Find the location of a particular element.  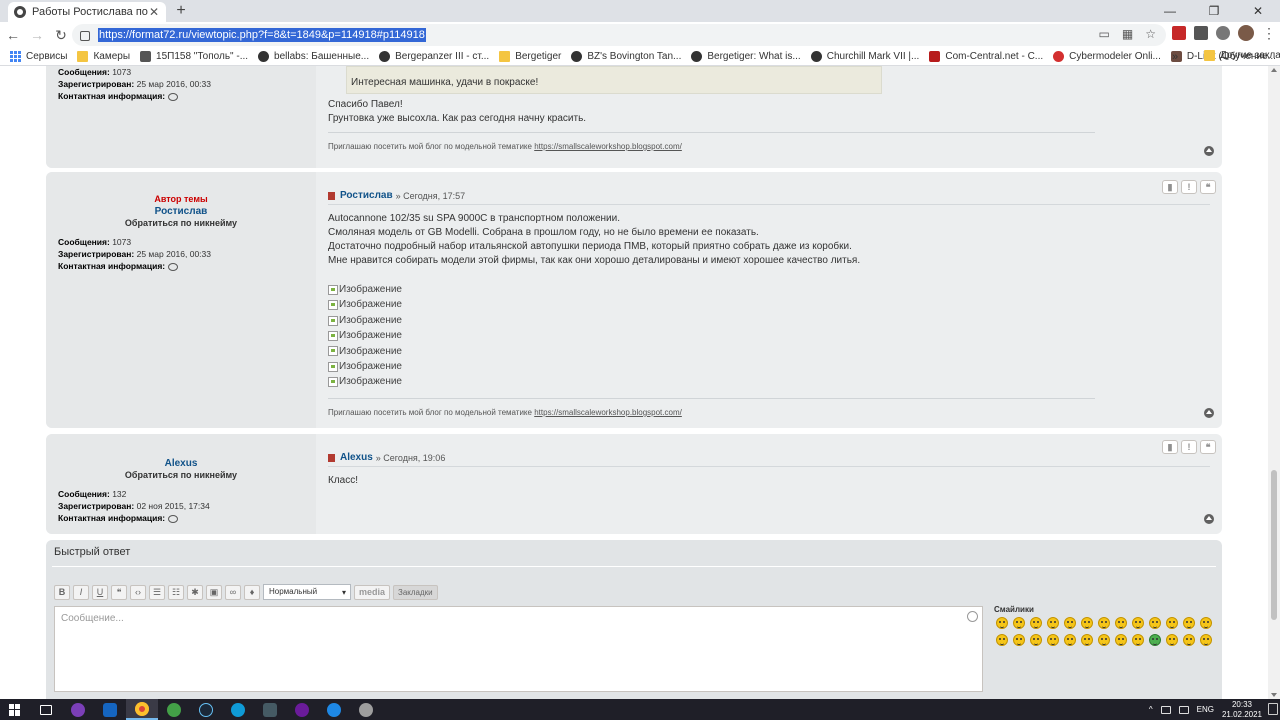

app-purple2-icon is located at coordinates (302, 709).